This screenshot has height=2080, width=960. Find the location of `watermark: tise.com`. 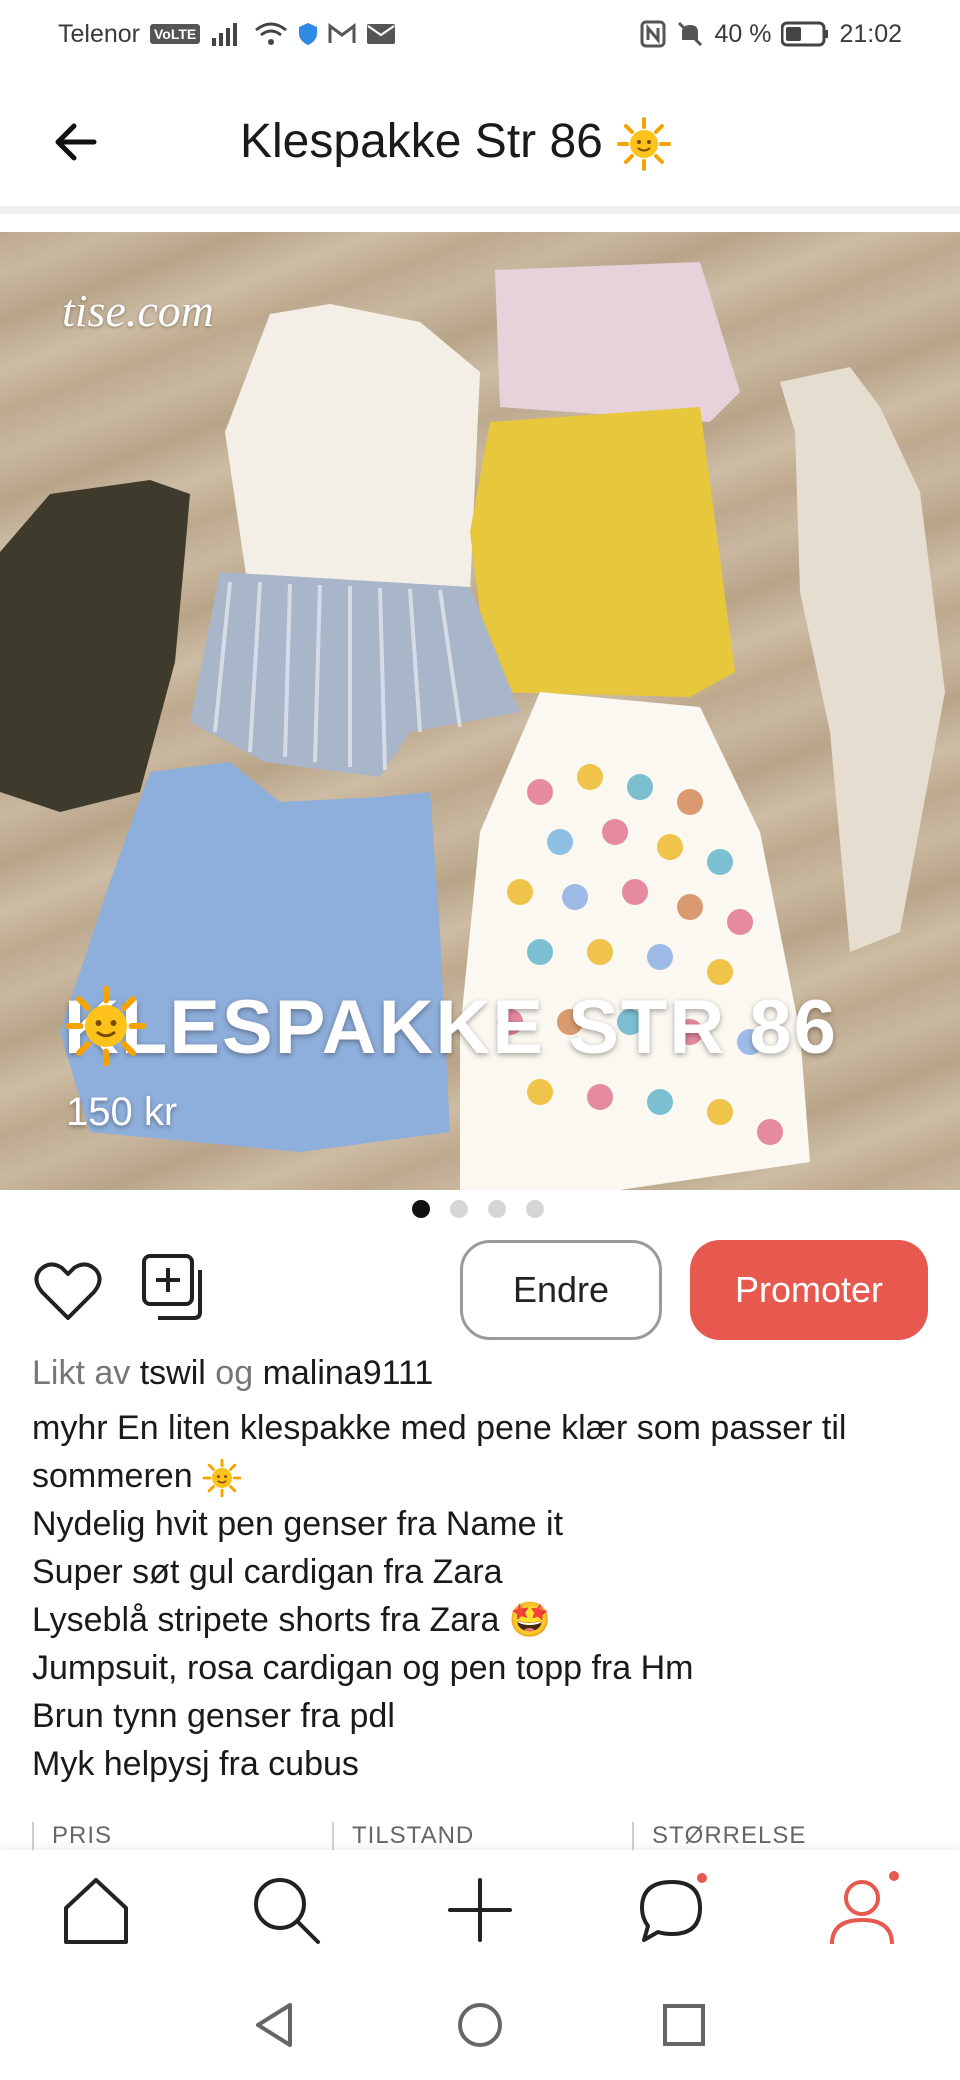

watermark: tise.com is located at coordinates (138, 310).